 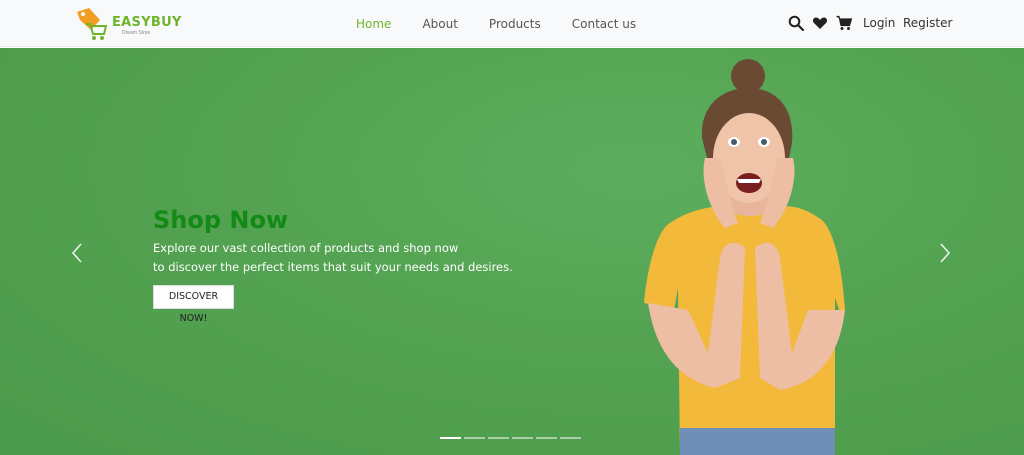 What do you see at coordinates (193, 304) in the screenshot?
I see `discover-now-button: DISCOVER NOW!` at bounding box center [193, 304].